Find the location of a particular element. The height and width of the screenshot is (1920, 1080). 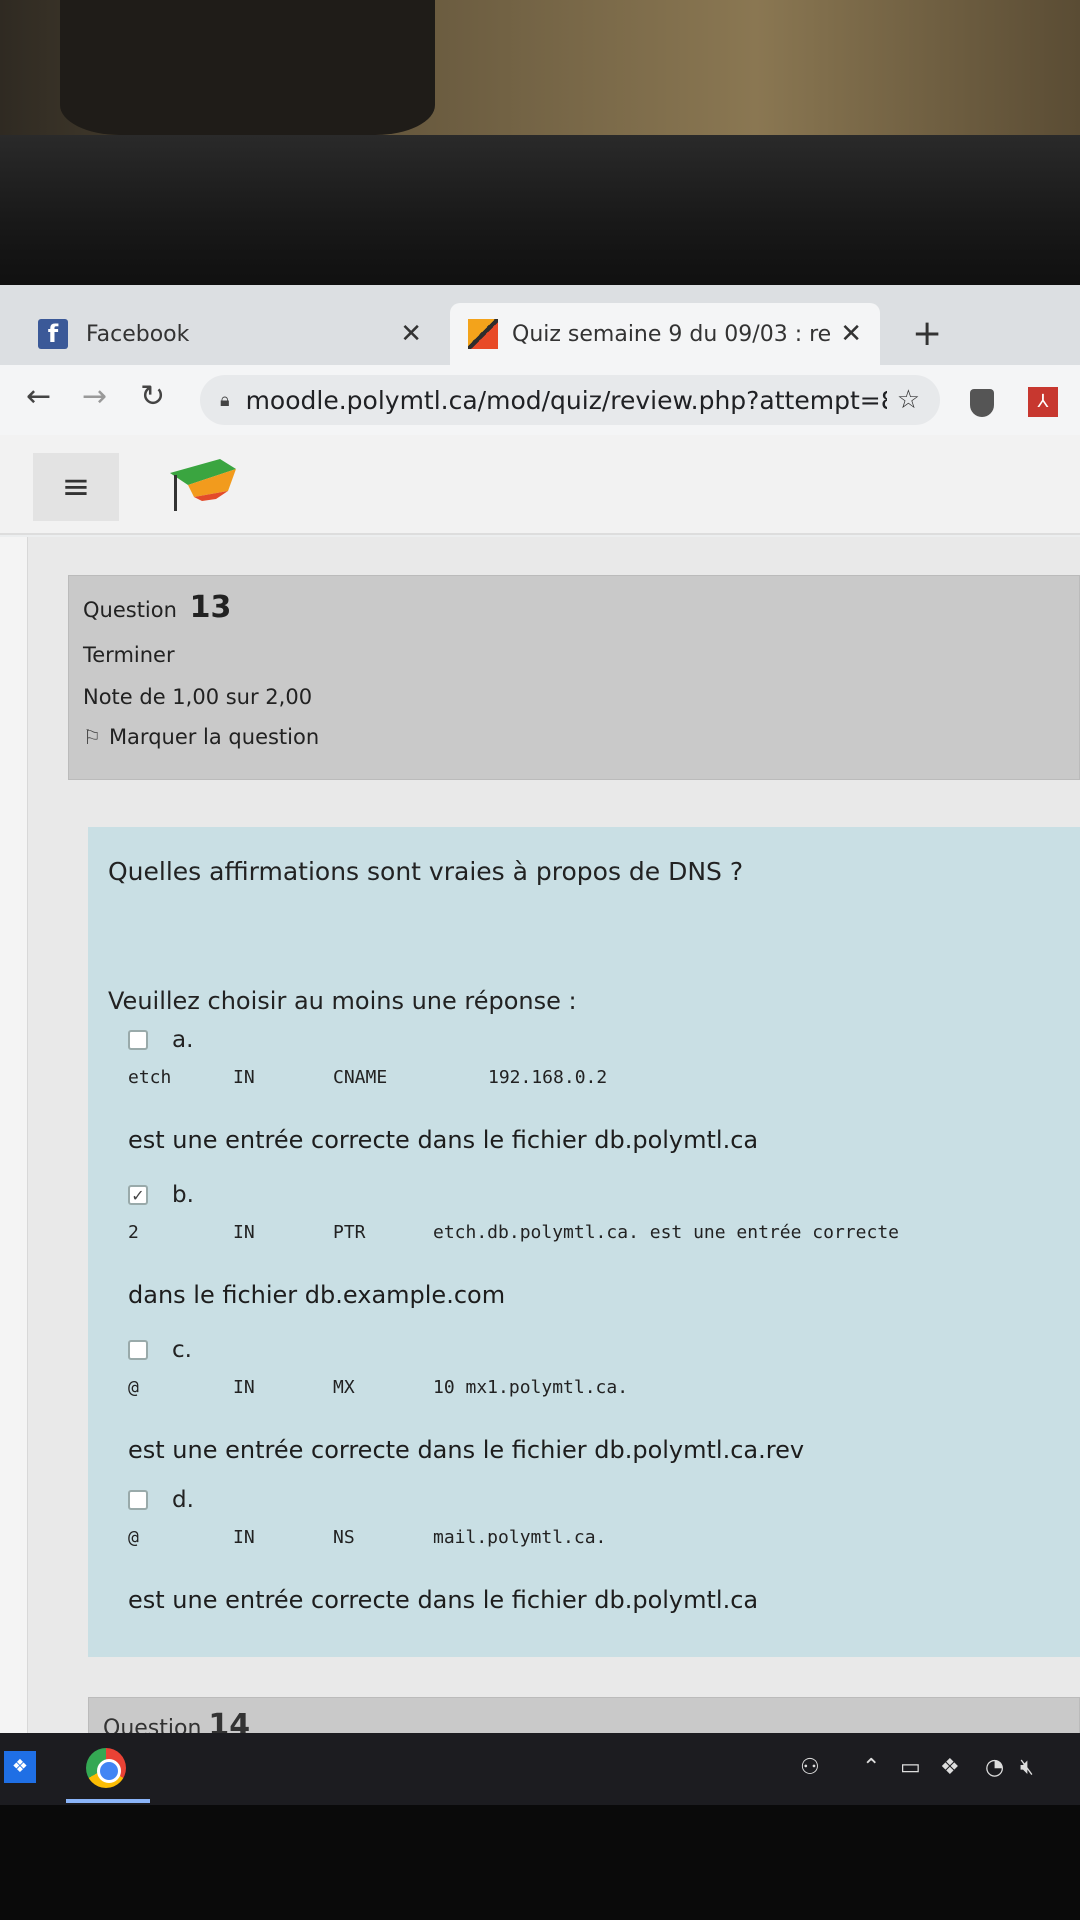

new-tab-button: + is located at coordinates (927, 333).